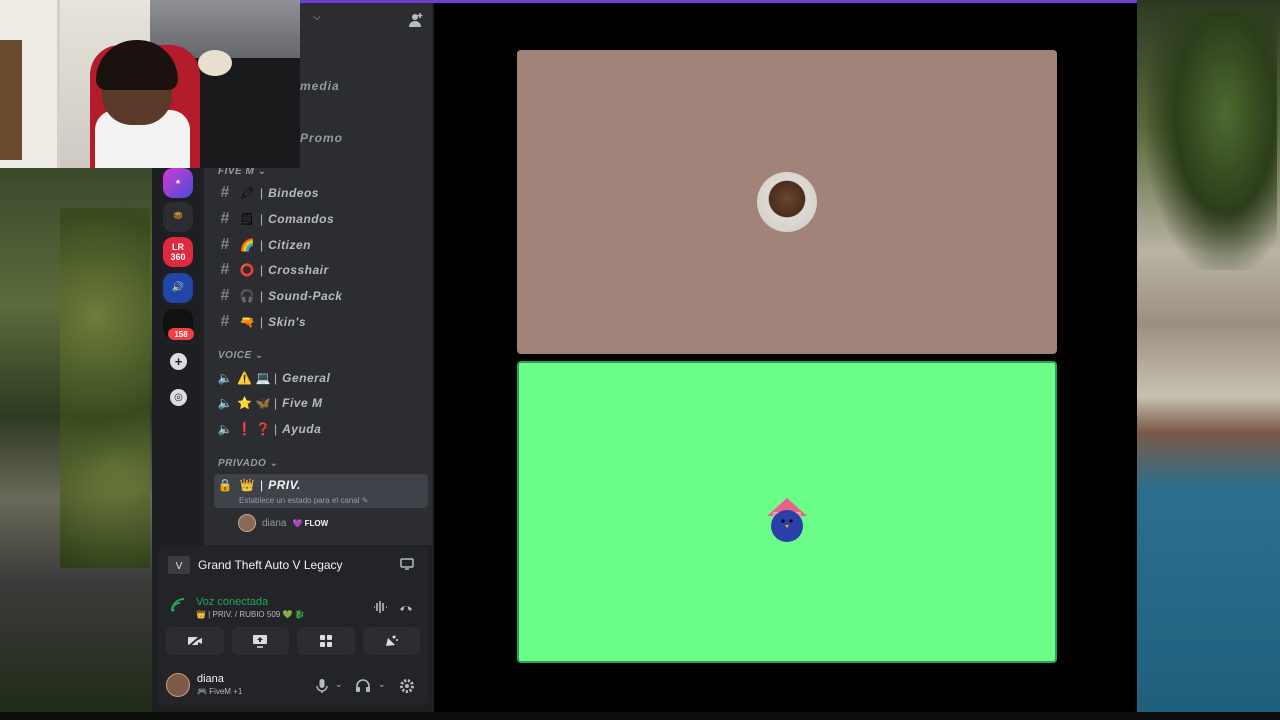 This screenshot has width=1280, height=720. I want to click on game-background-left, so click(76, 444).